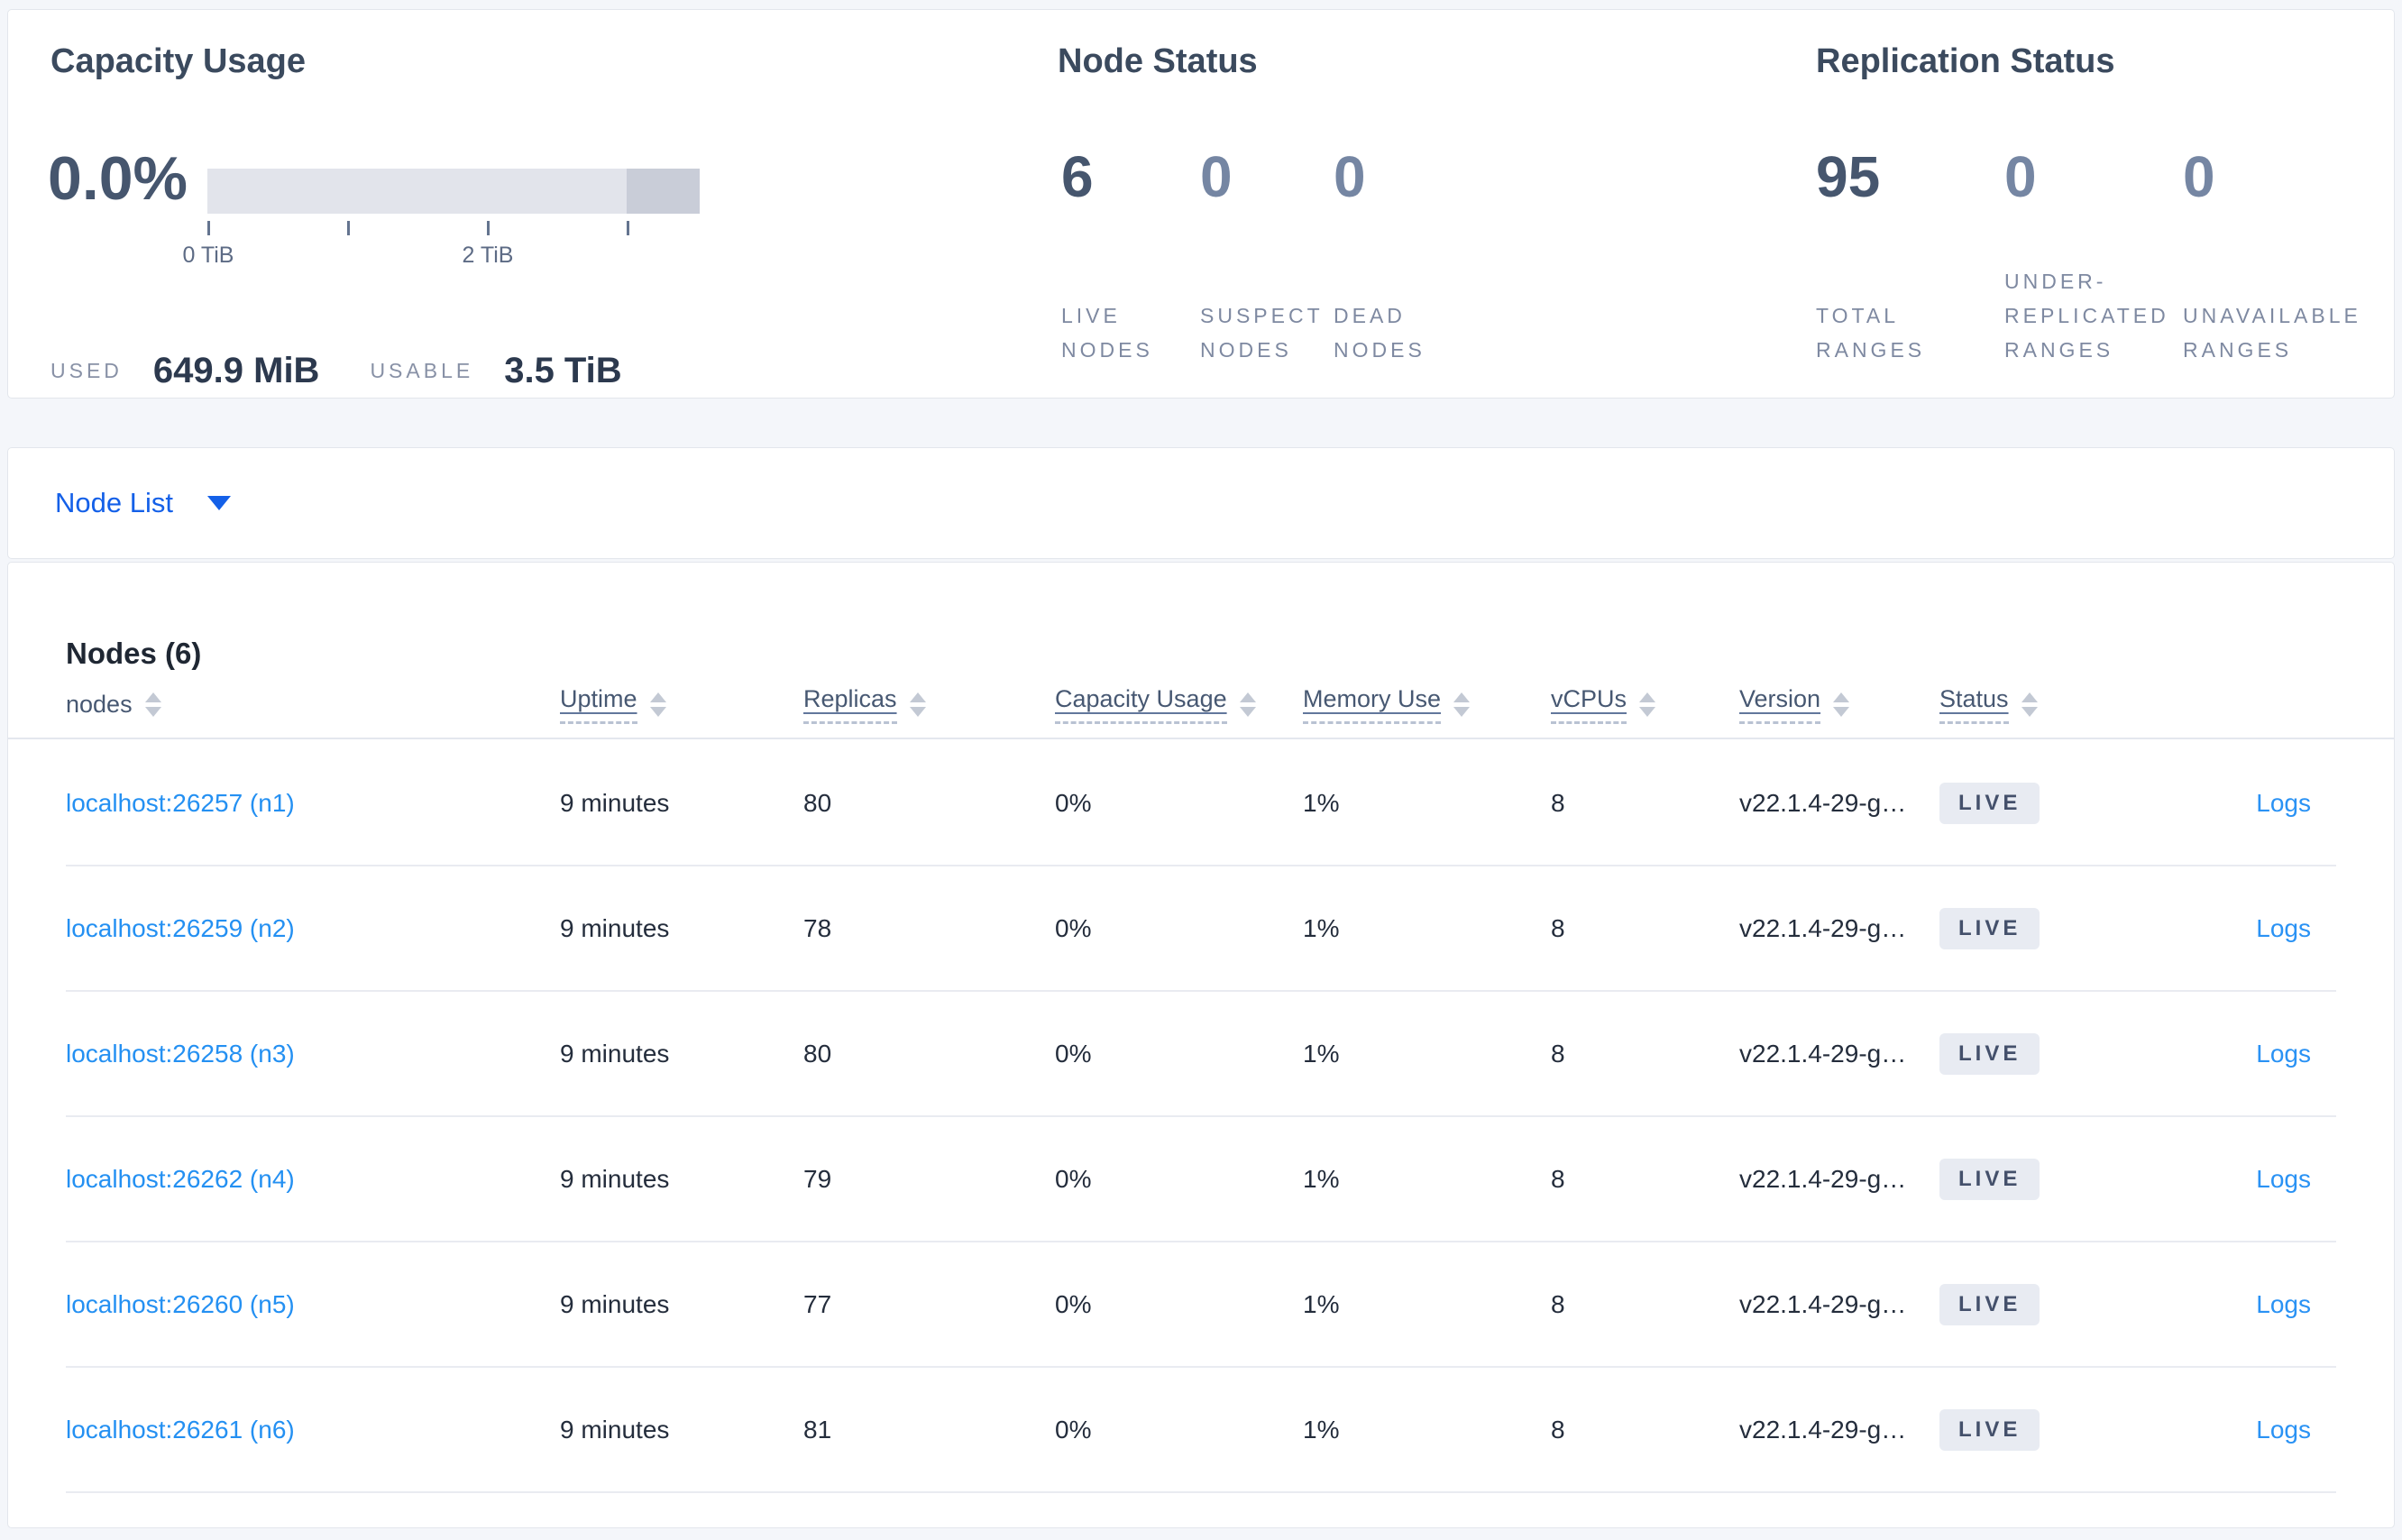 Image resolution: width=2402 pixels, height=1540 pixels. I want to click on chevron-down-icon, so click(218, 503).